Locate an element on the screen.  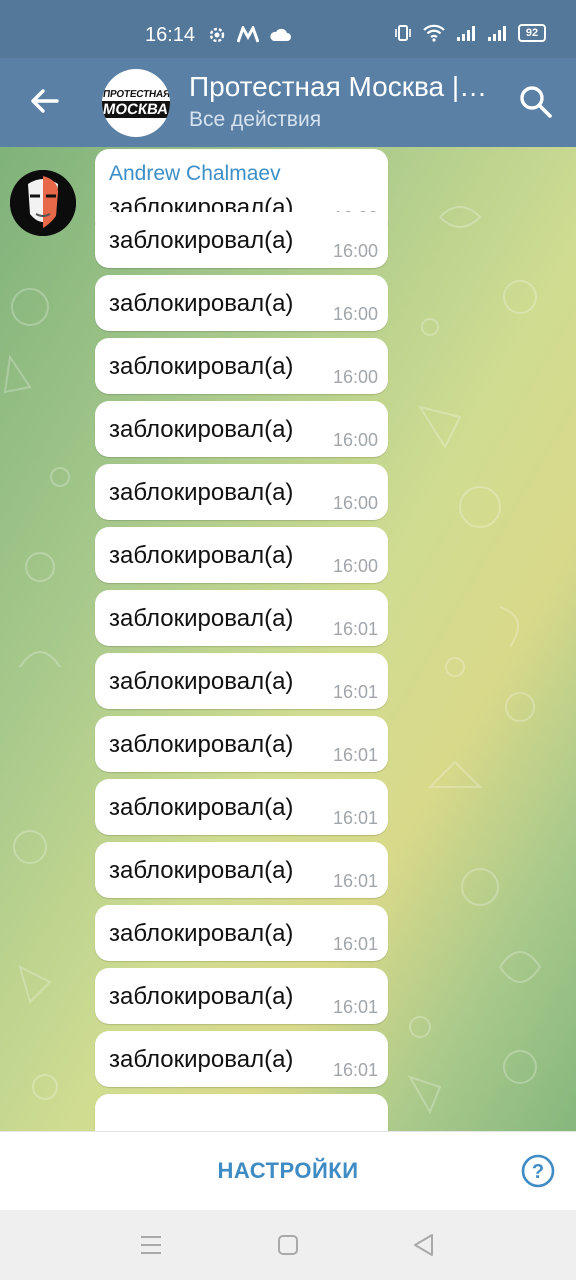
settings-button: НАСТРОЙКИ is located at coordinates (288, 1171).